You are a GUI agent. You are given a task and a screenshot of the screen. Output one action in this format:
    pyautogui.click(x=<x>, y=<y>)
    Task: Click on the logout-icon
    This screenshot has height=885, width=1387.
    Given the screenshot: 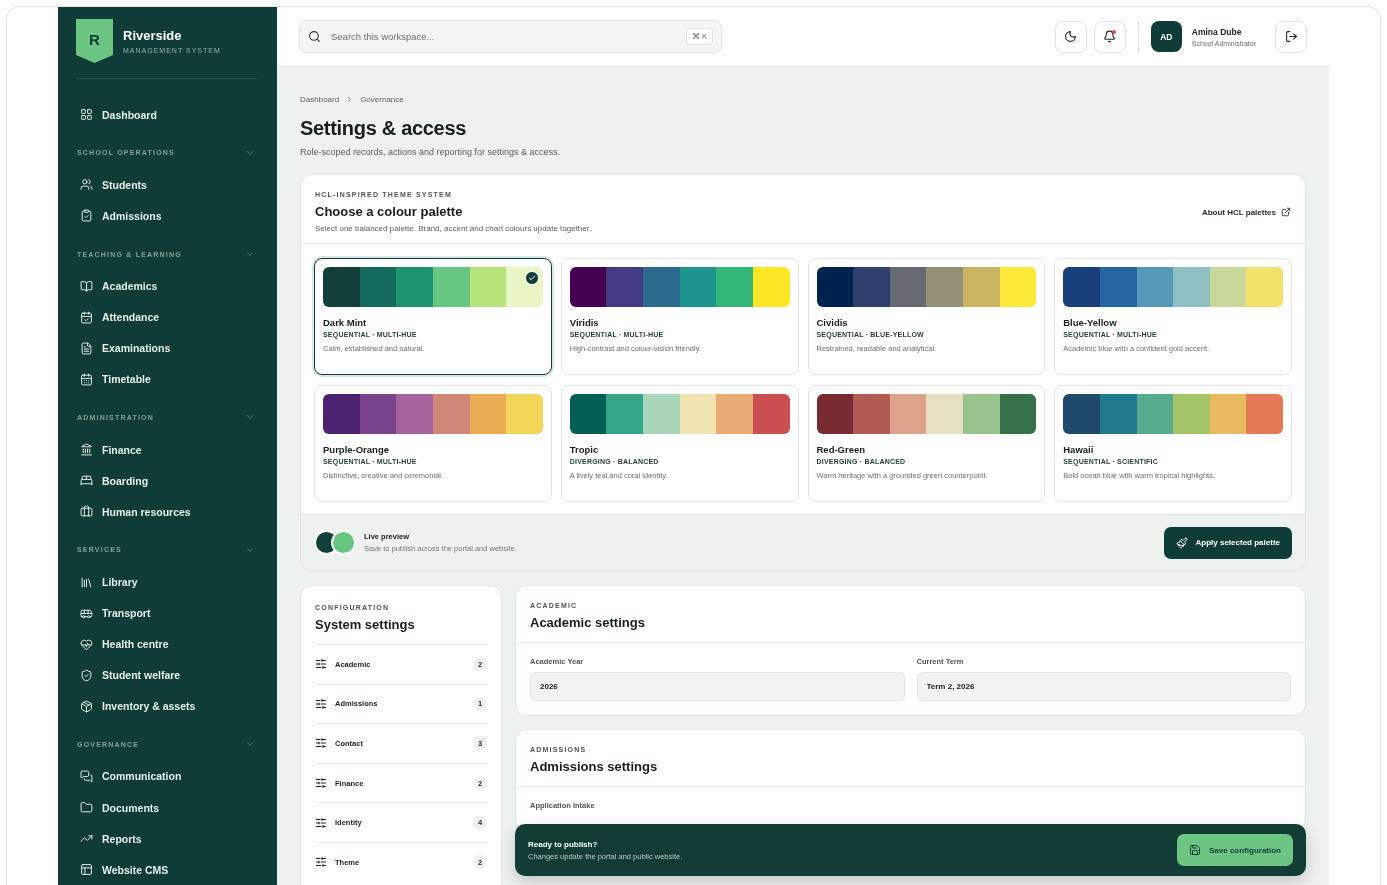 What is the action you would take?
    pyautogui.click(x=1291, y=36)
    